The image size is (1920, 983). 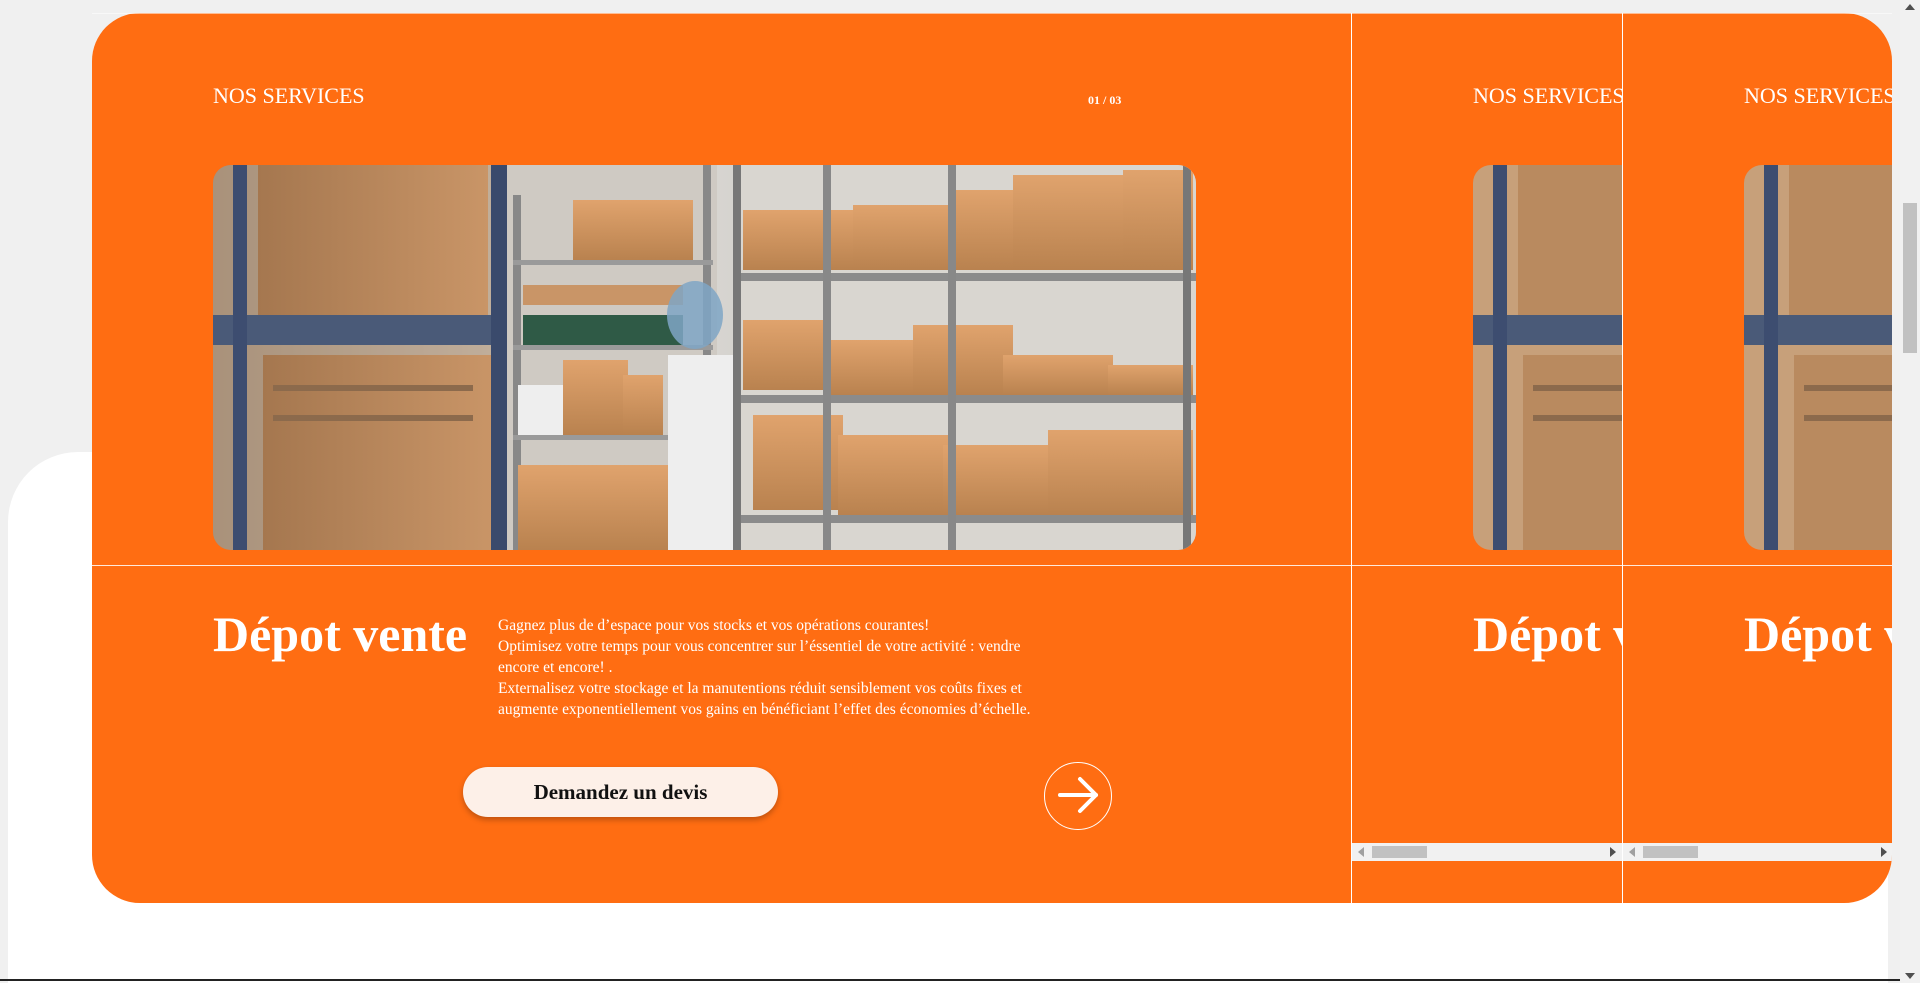 I want to click on vertical-scrollbar, so click(x=1910, y=491).